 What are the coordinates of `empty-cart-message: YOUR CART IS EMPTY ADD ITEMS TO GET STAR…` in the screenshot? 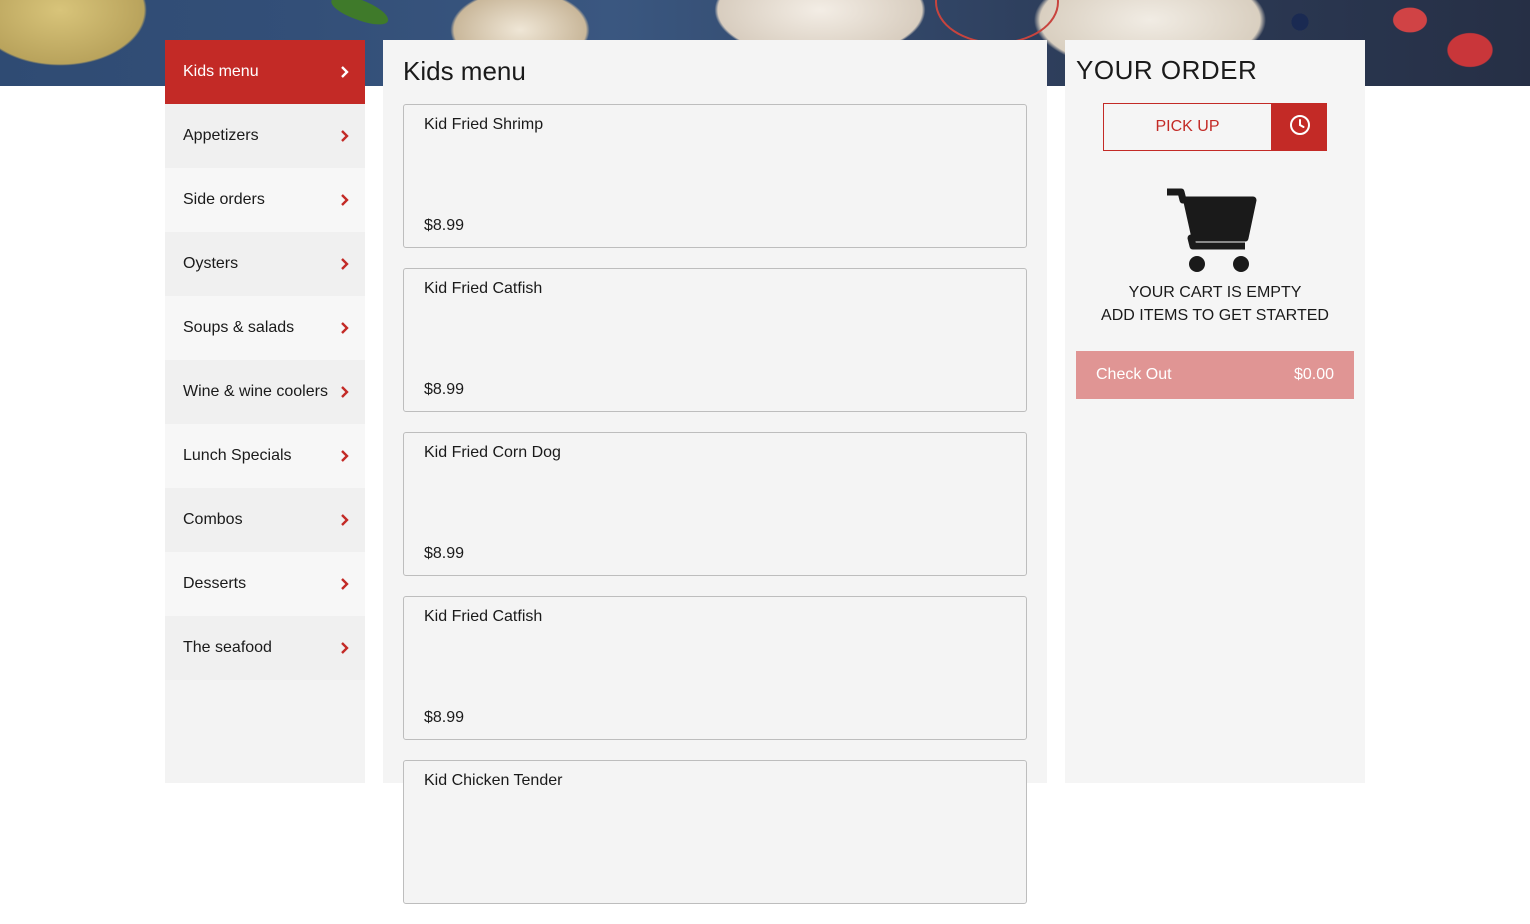 It's located at (1215, 304).